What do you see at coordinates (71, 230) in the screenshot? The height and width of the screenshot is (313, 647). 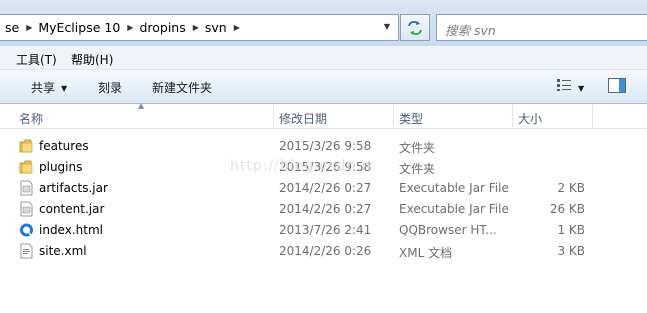 I see `file-name: index.html` at bounding box center [71, 230].